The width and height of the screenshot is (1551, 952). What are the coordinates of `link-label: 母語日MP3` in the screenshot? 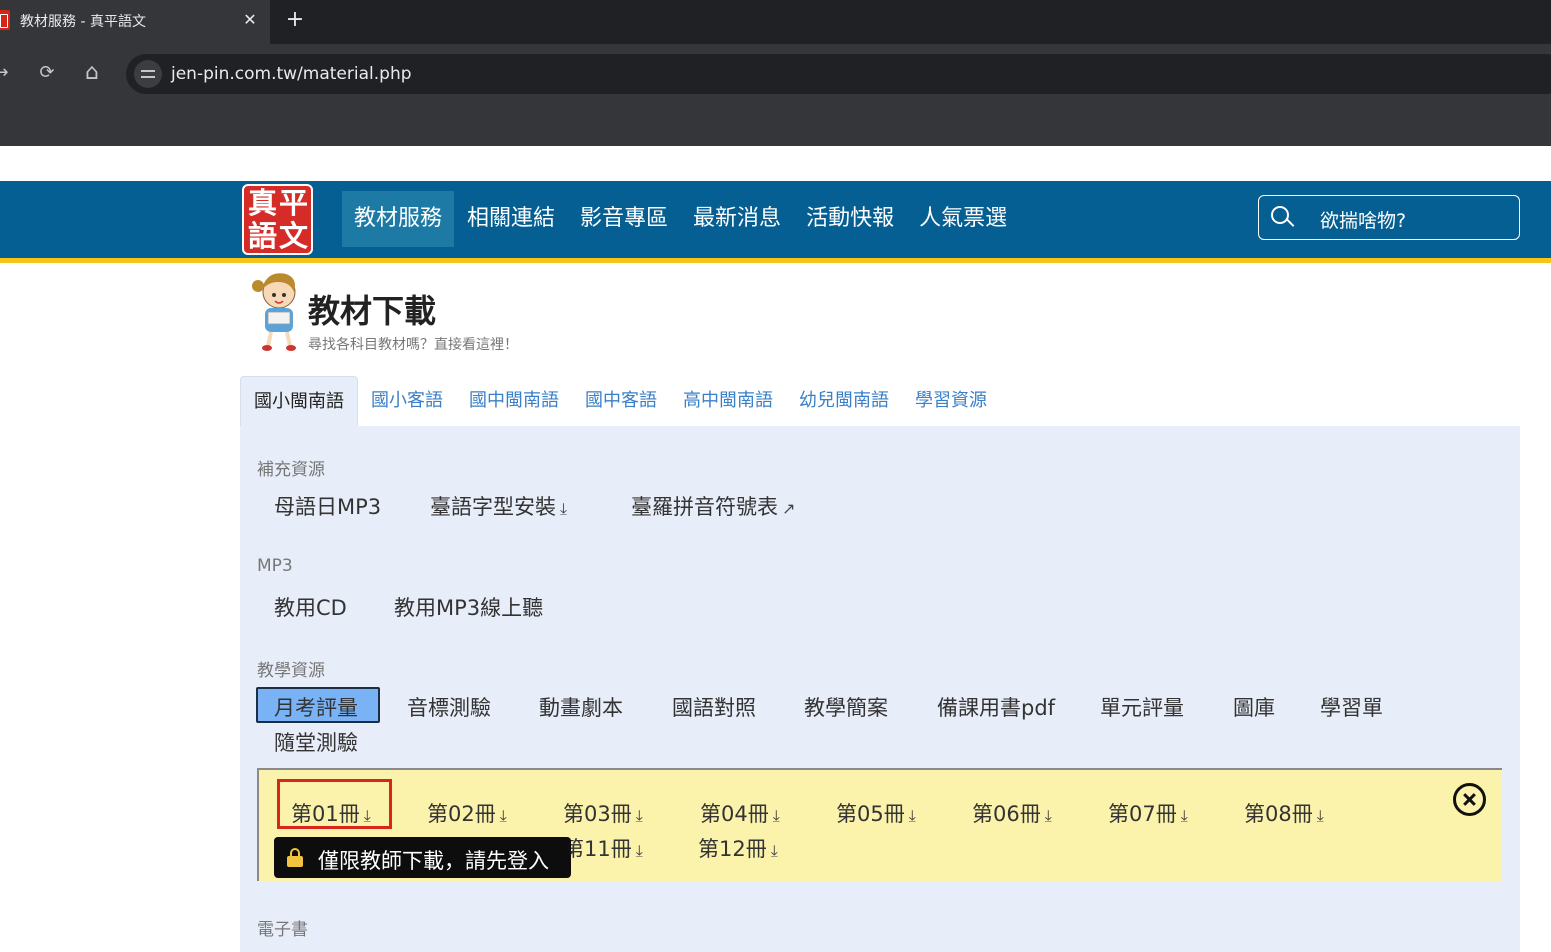 It's located at (328, 507).